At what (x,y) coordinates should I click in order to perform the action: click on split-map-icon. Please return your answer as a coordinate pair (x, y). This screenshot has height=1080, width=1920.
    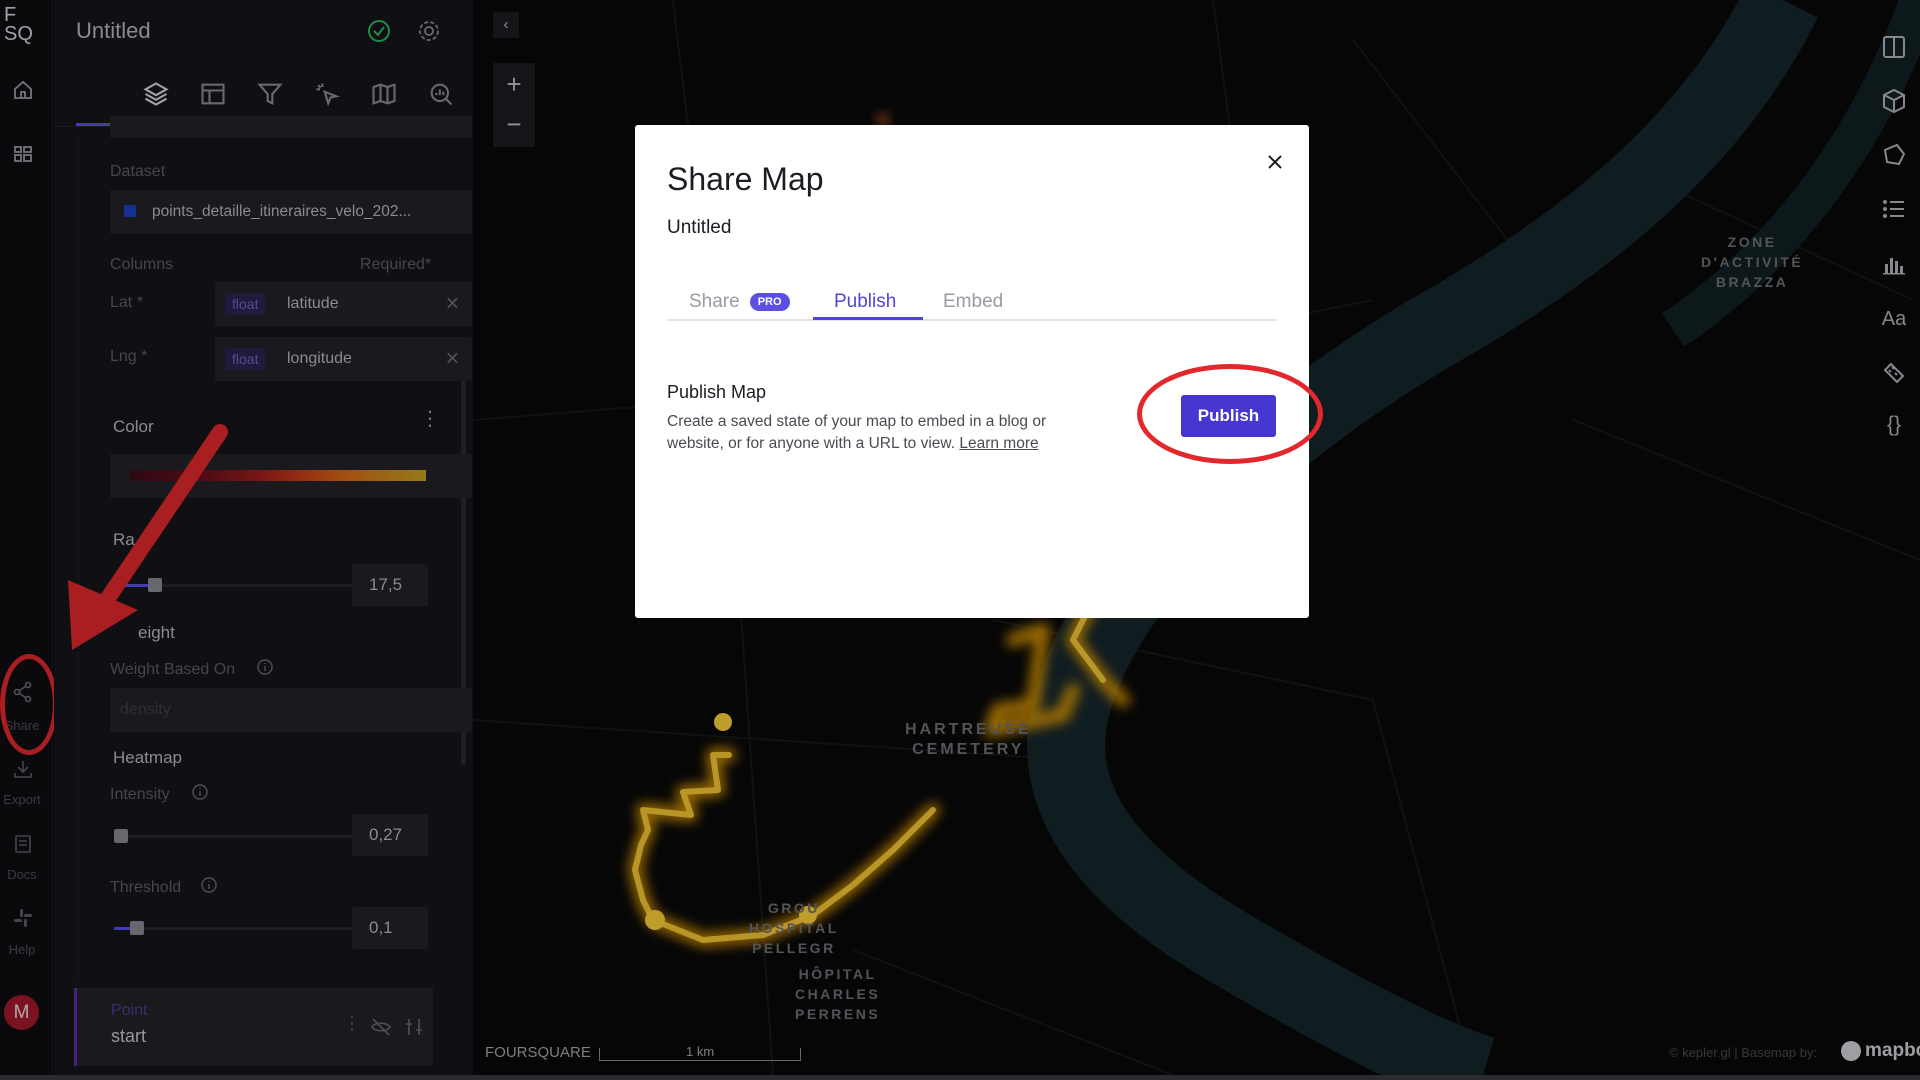
    Looking at the image, I should click on (1894, 47).